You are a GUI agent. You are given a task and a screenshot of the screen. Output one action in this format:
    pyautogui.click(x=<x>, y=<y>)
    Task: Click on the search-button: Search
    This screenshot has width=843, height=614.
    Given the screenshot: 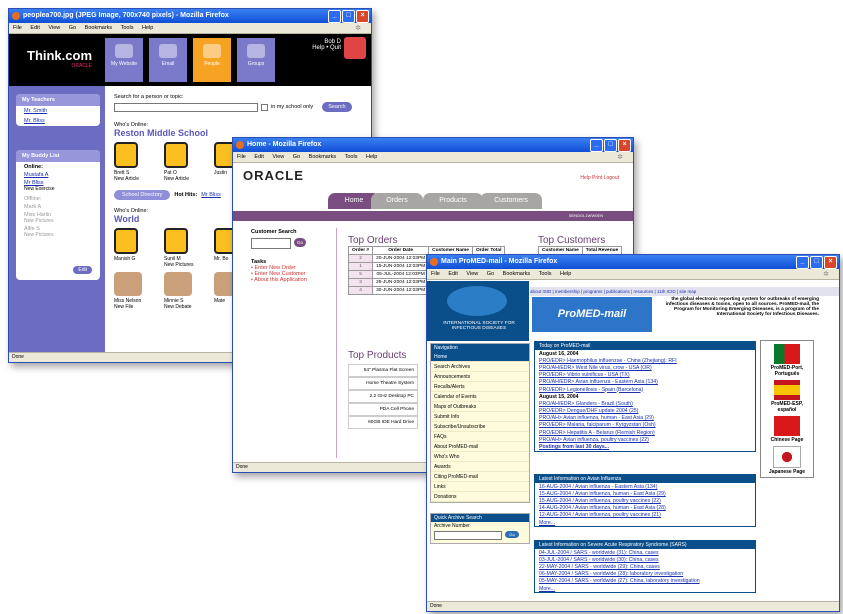 What is the action you would take?
    pyautogui.click(x=337, y=107)
    